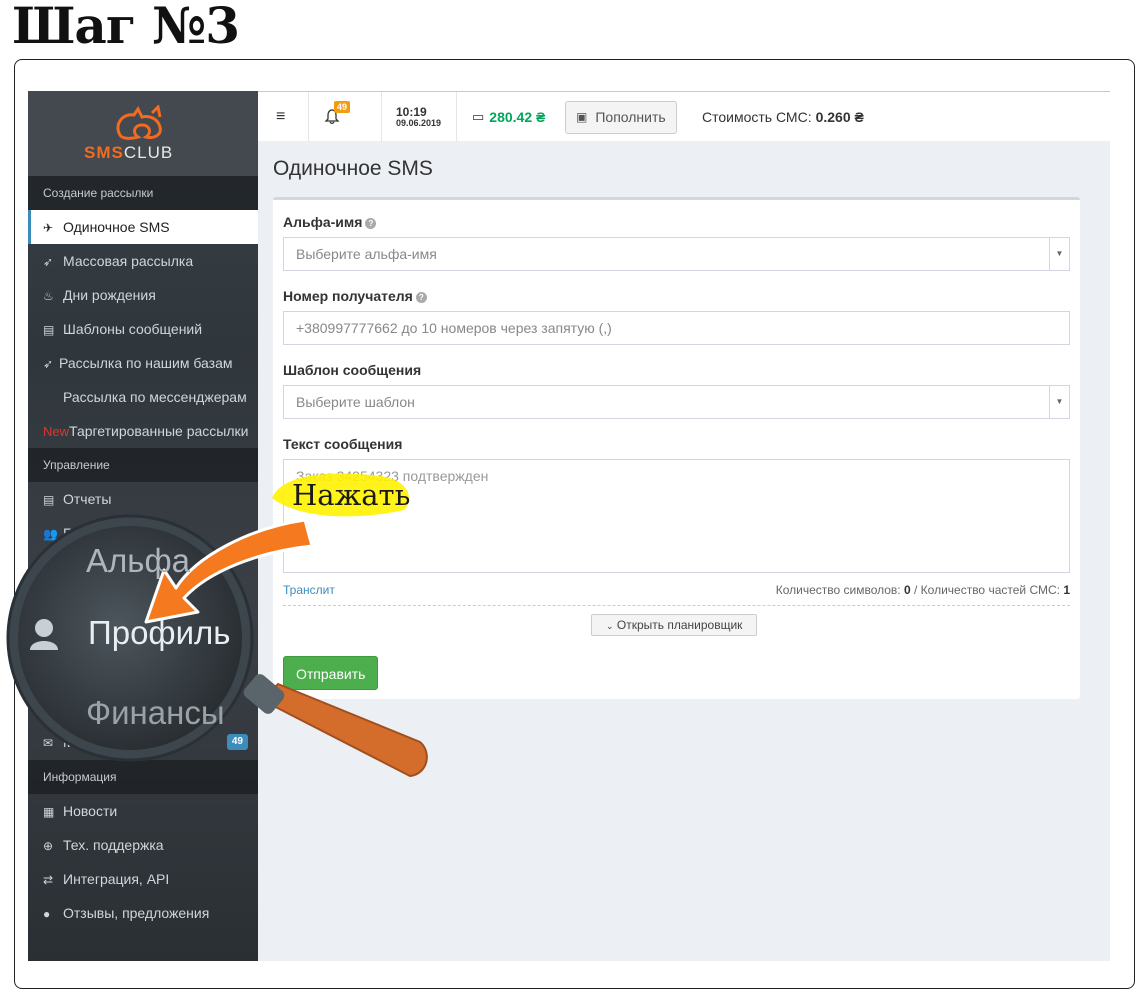  I want to click on sidebar-item-label: Тех. поддержка, so click(113, 845).